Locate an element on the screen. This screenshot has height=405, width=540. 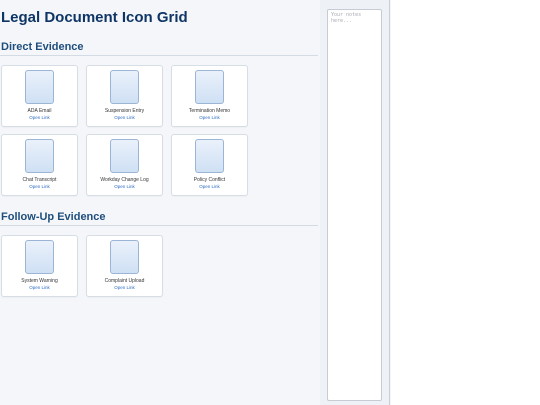
evidence-card-complaint-upload: Complaint Upload Open Link is located at coordinates (124, 266).